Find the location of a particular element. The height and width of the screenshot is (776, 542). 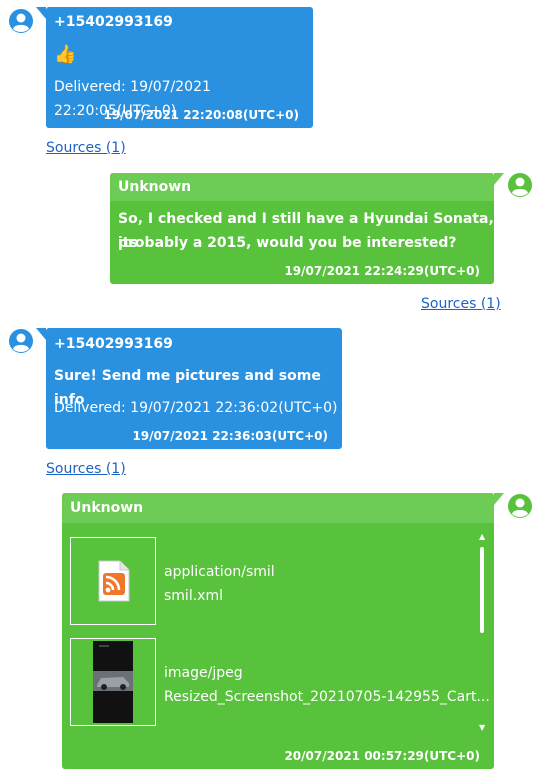

screenshot-thumbnail is located at coordinates (113, 682).